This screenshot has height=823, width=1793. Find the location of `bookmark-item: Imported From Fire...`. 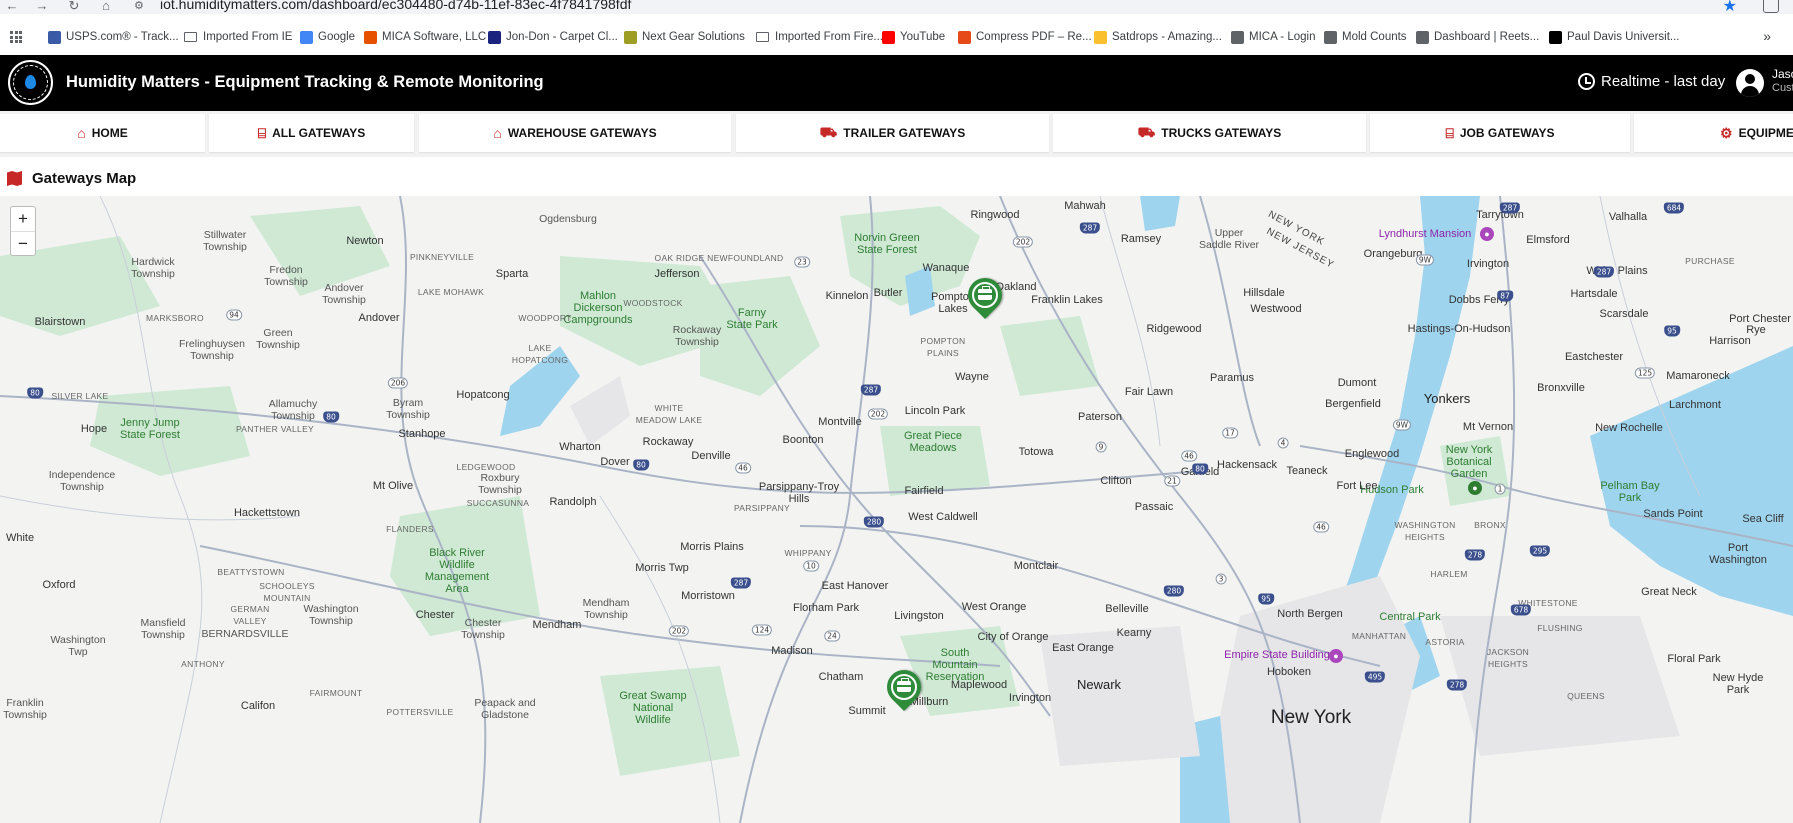

bookmark-item: Imported From Fire... is located at coordinates (819, 37).